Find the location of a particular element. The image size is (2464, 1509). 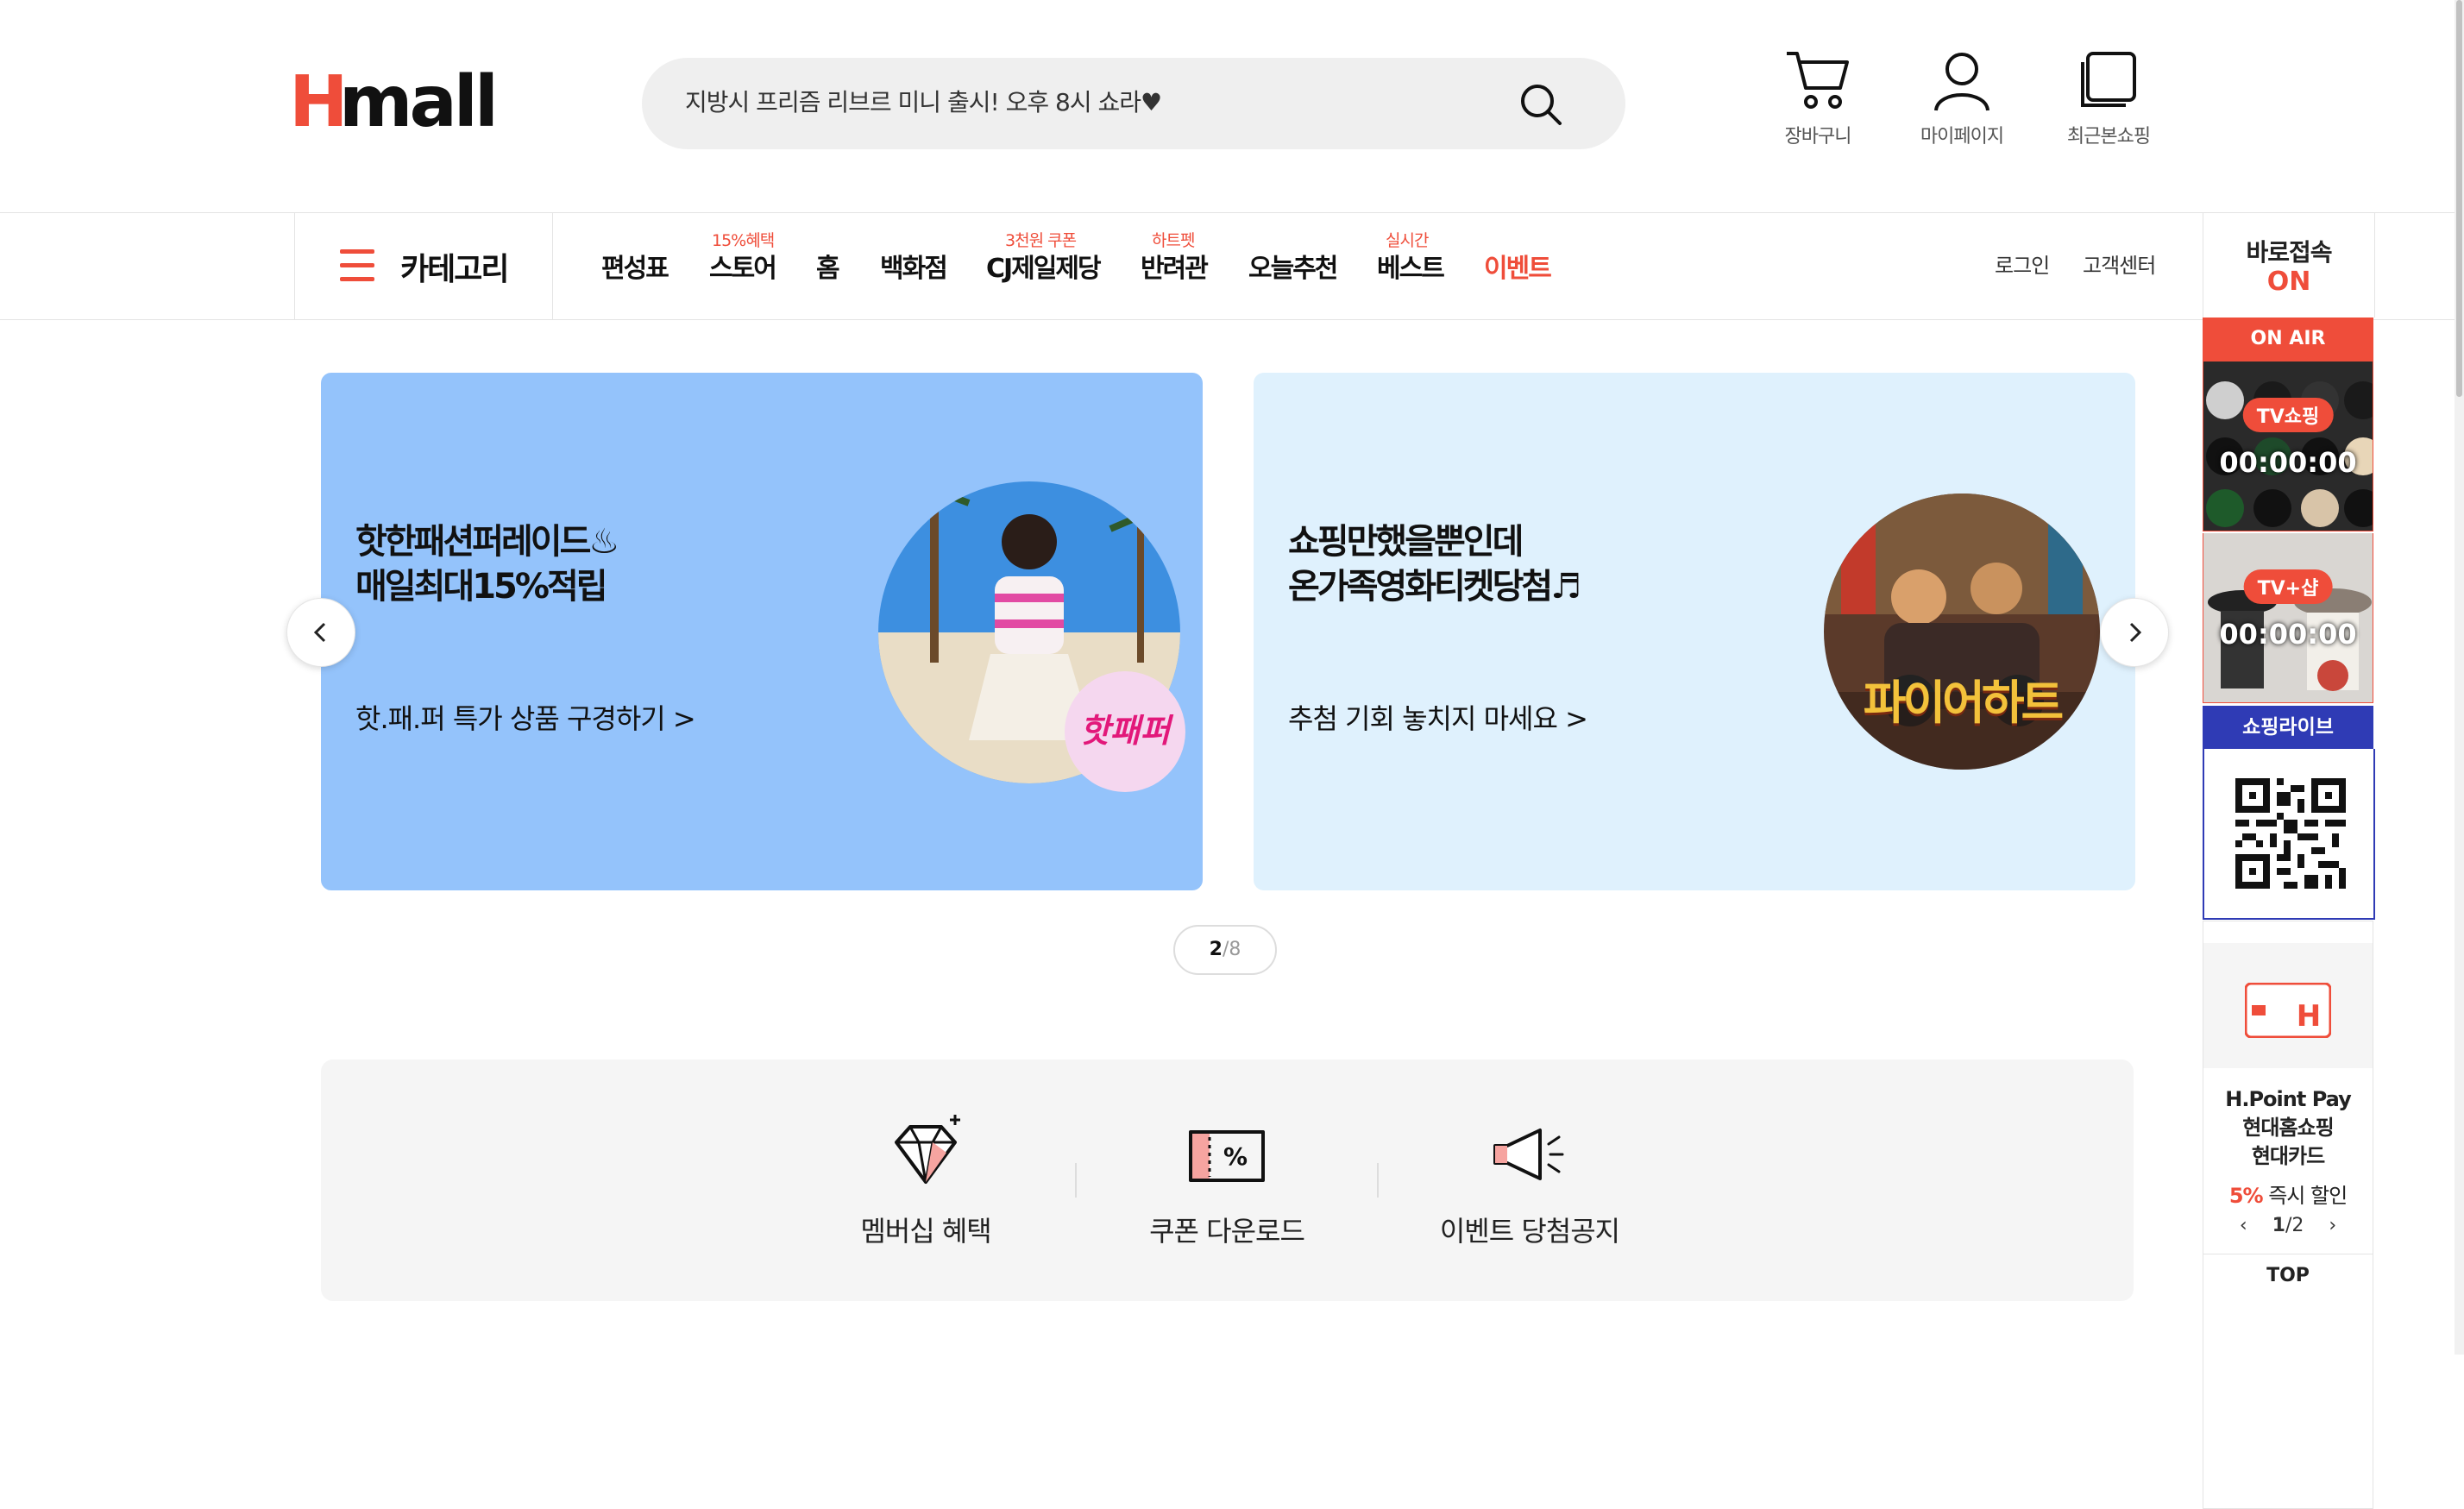

quick-access-title: 바로접속 is located at coordinates (2289, 253).